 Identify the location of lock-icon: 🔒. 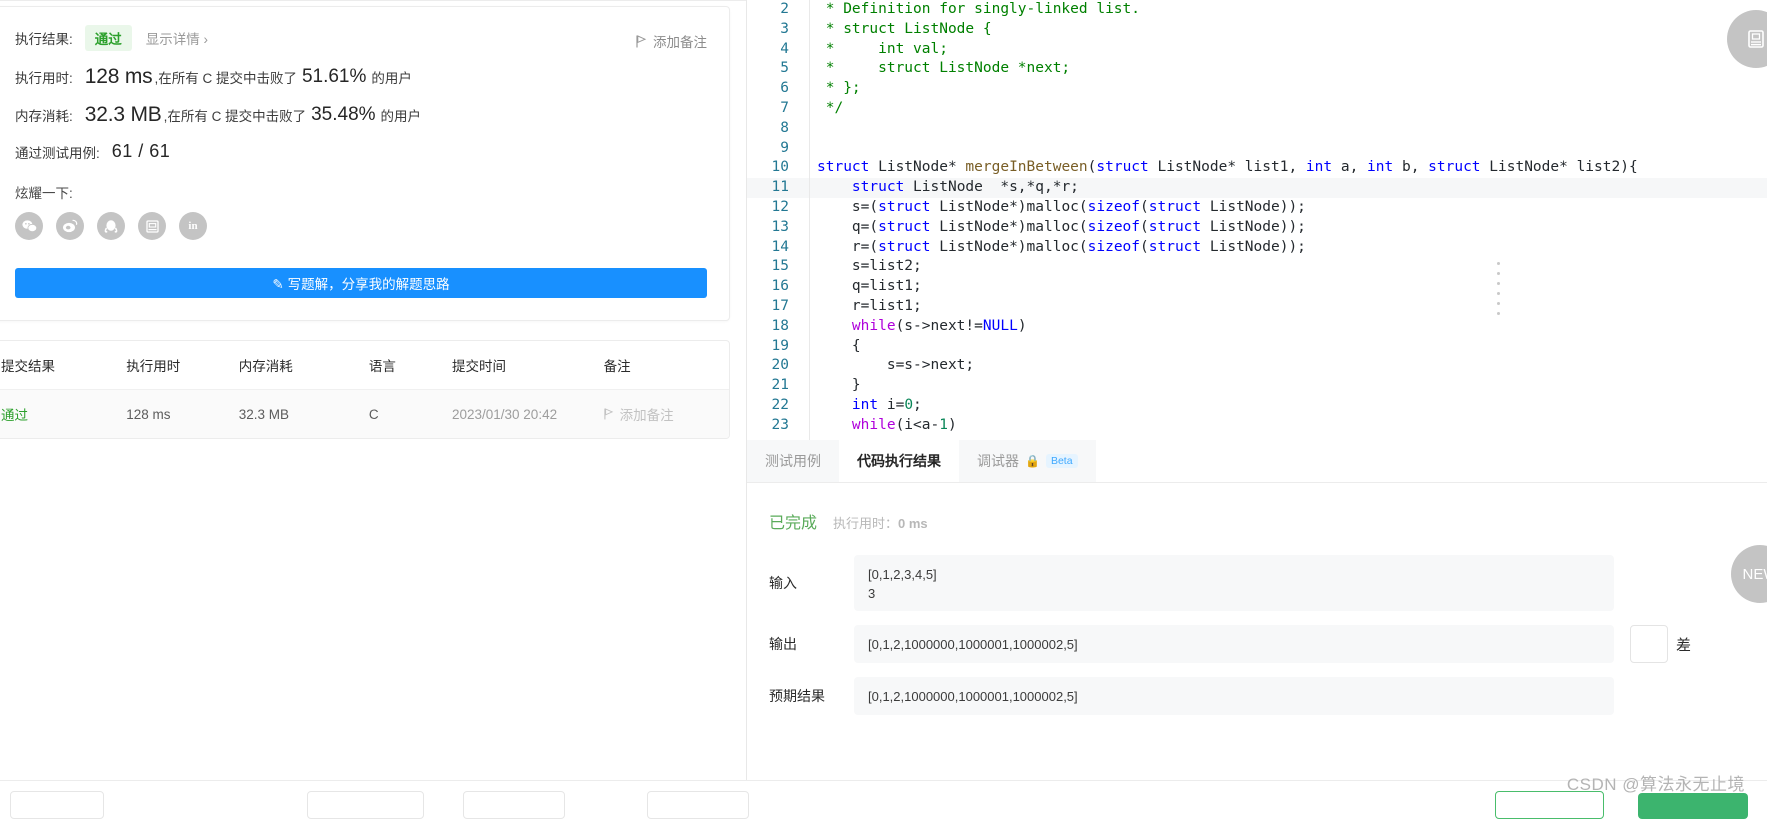
(1032, 461).